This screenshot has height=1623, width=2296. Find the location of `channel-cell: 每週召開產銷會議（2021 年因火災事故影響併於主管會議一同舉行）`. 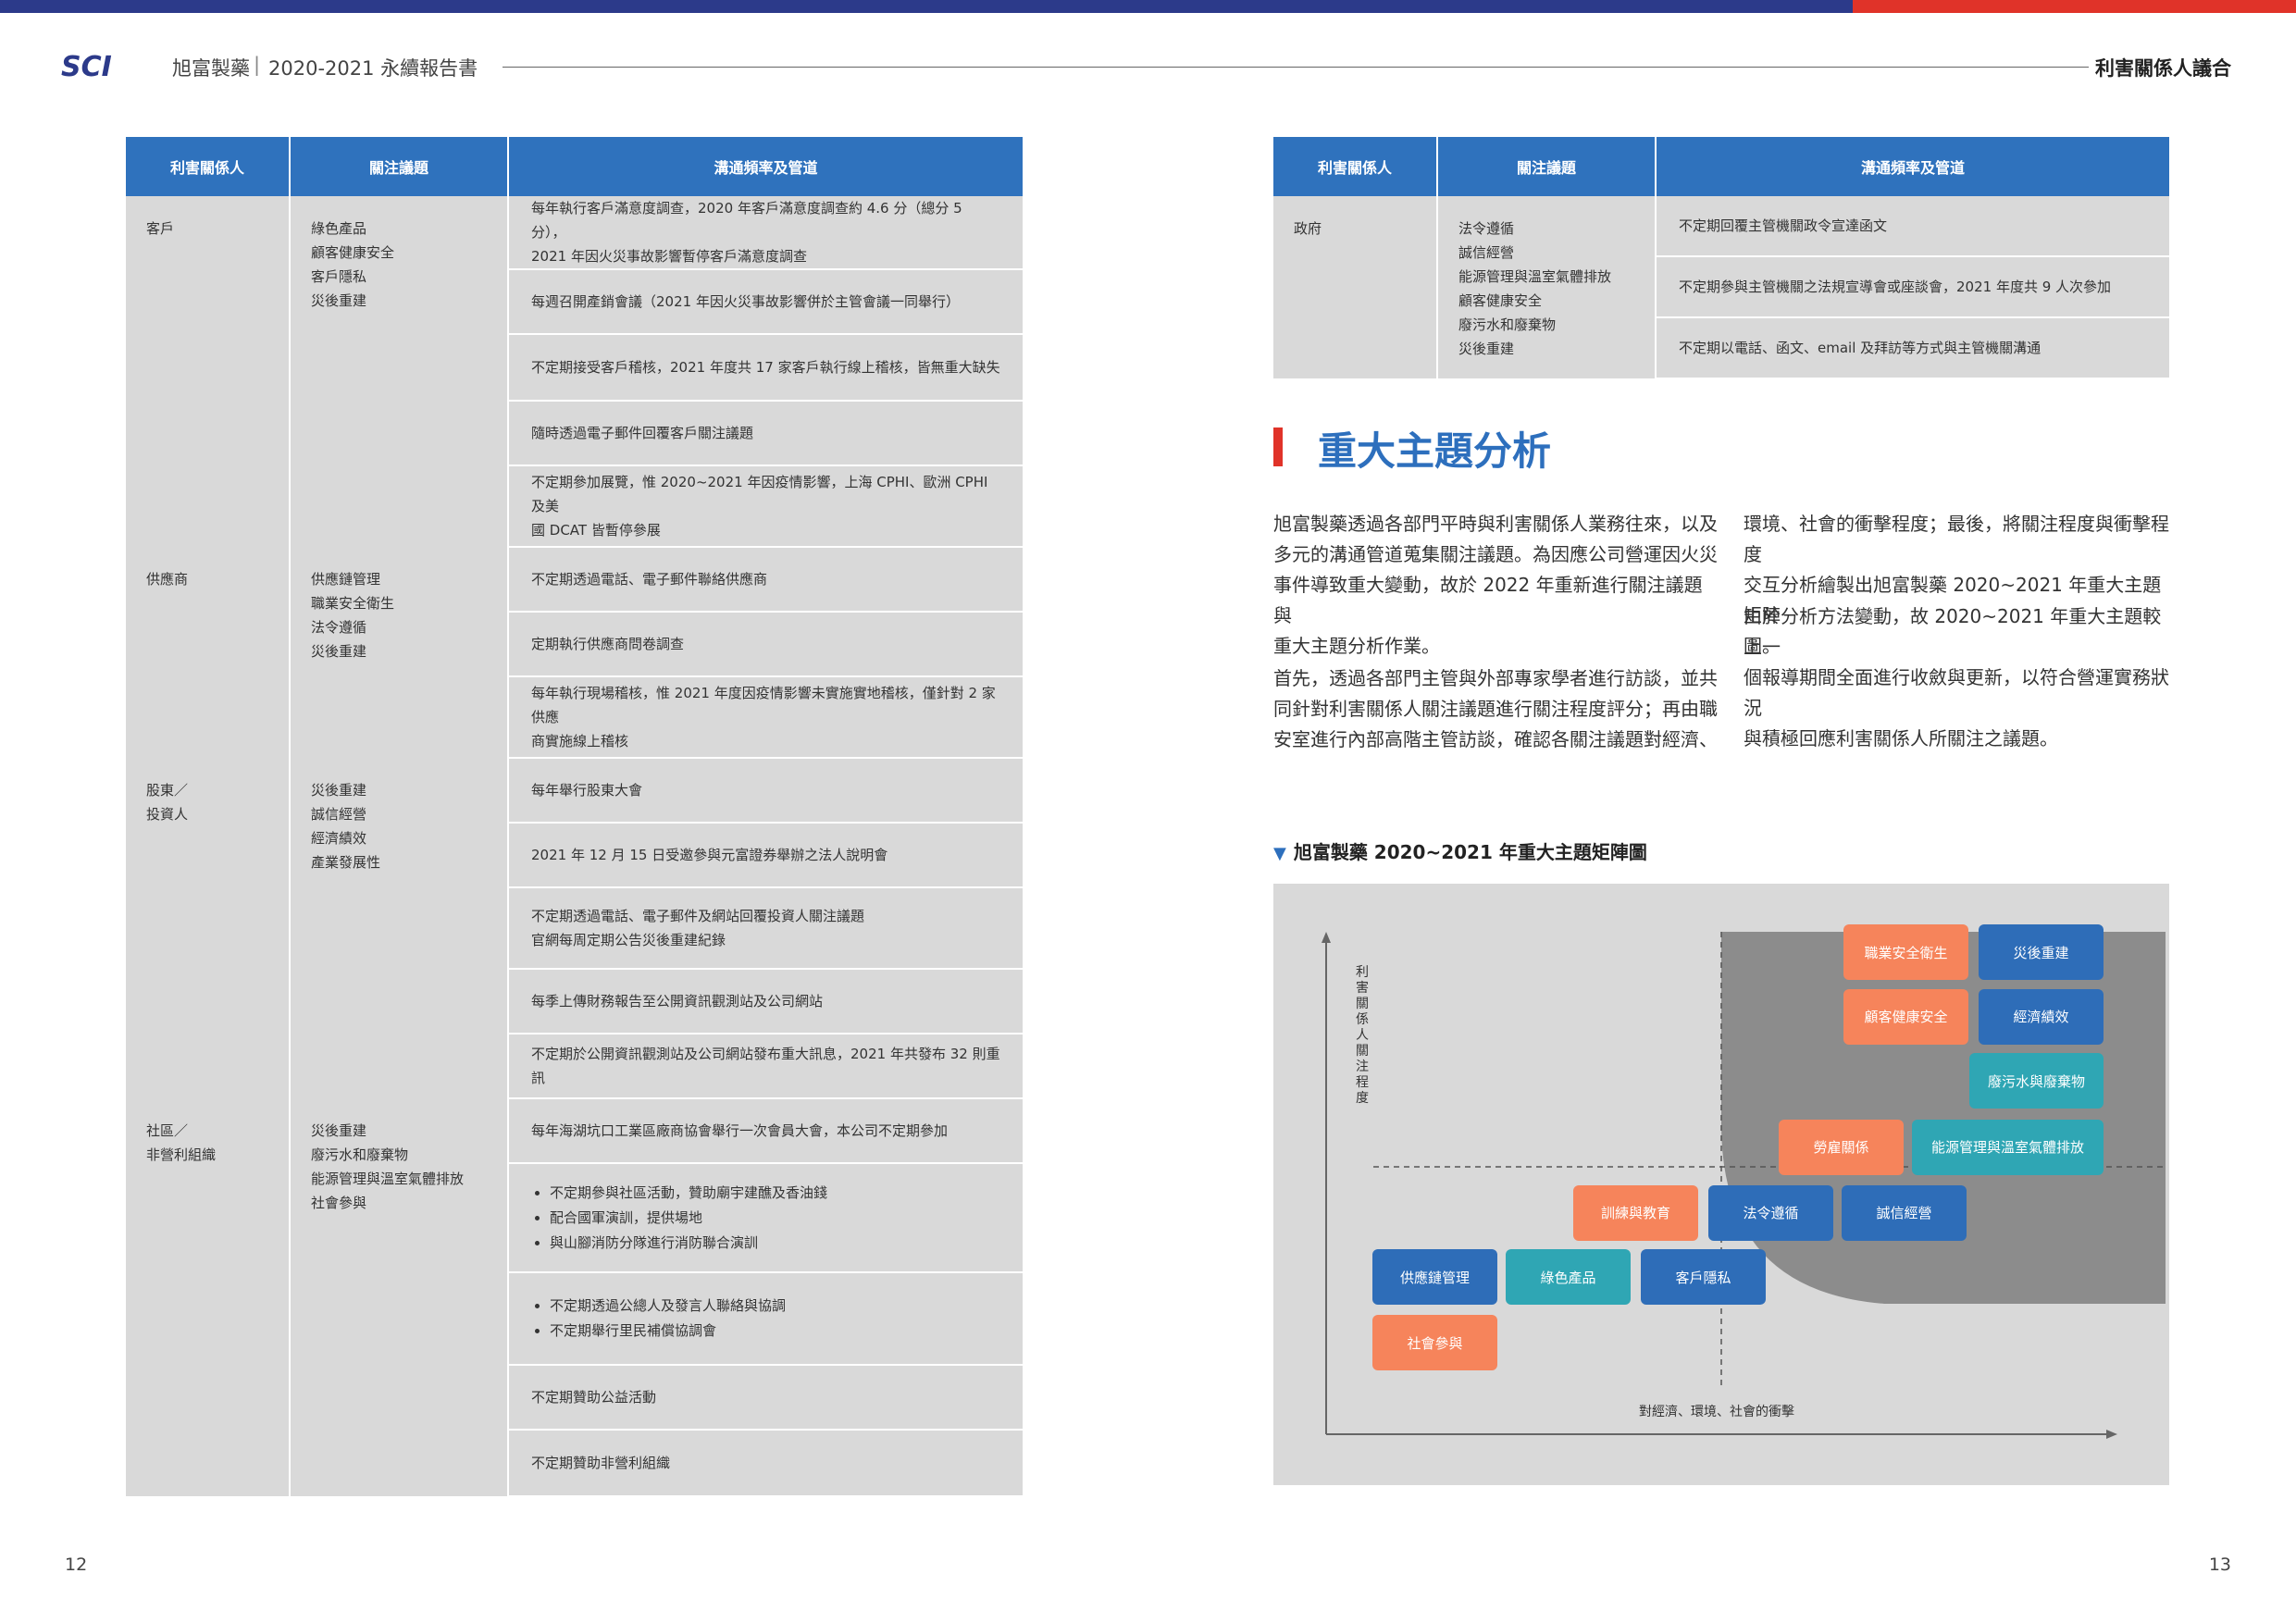

channel-cell: 每週召開產銷會議（2021 年因火災事故影響併於主管會議一同舉行） is located at coordinates (766, 302).